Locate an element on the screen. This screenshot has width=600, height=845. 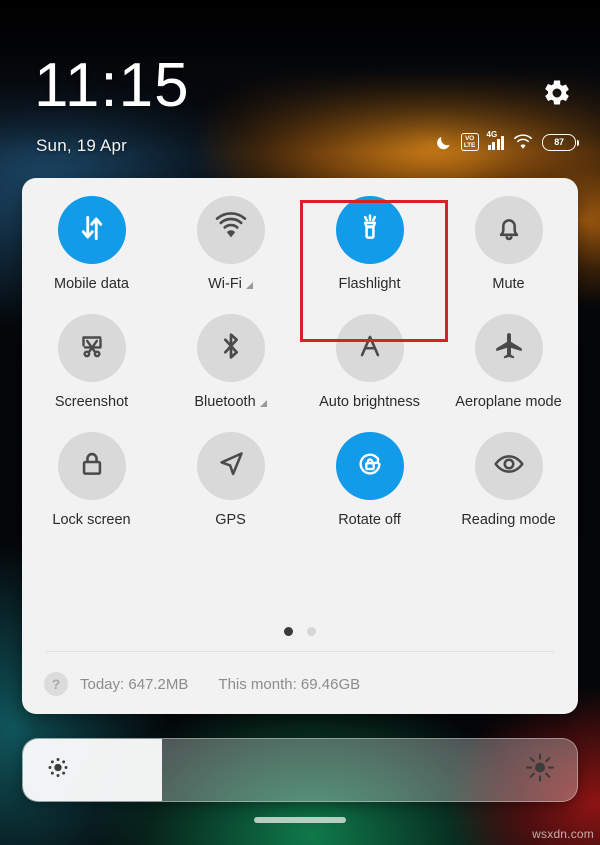
tile-wi-fi: Wi-Fi is located at coordinates (230, 244).